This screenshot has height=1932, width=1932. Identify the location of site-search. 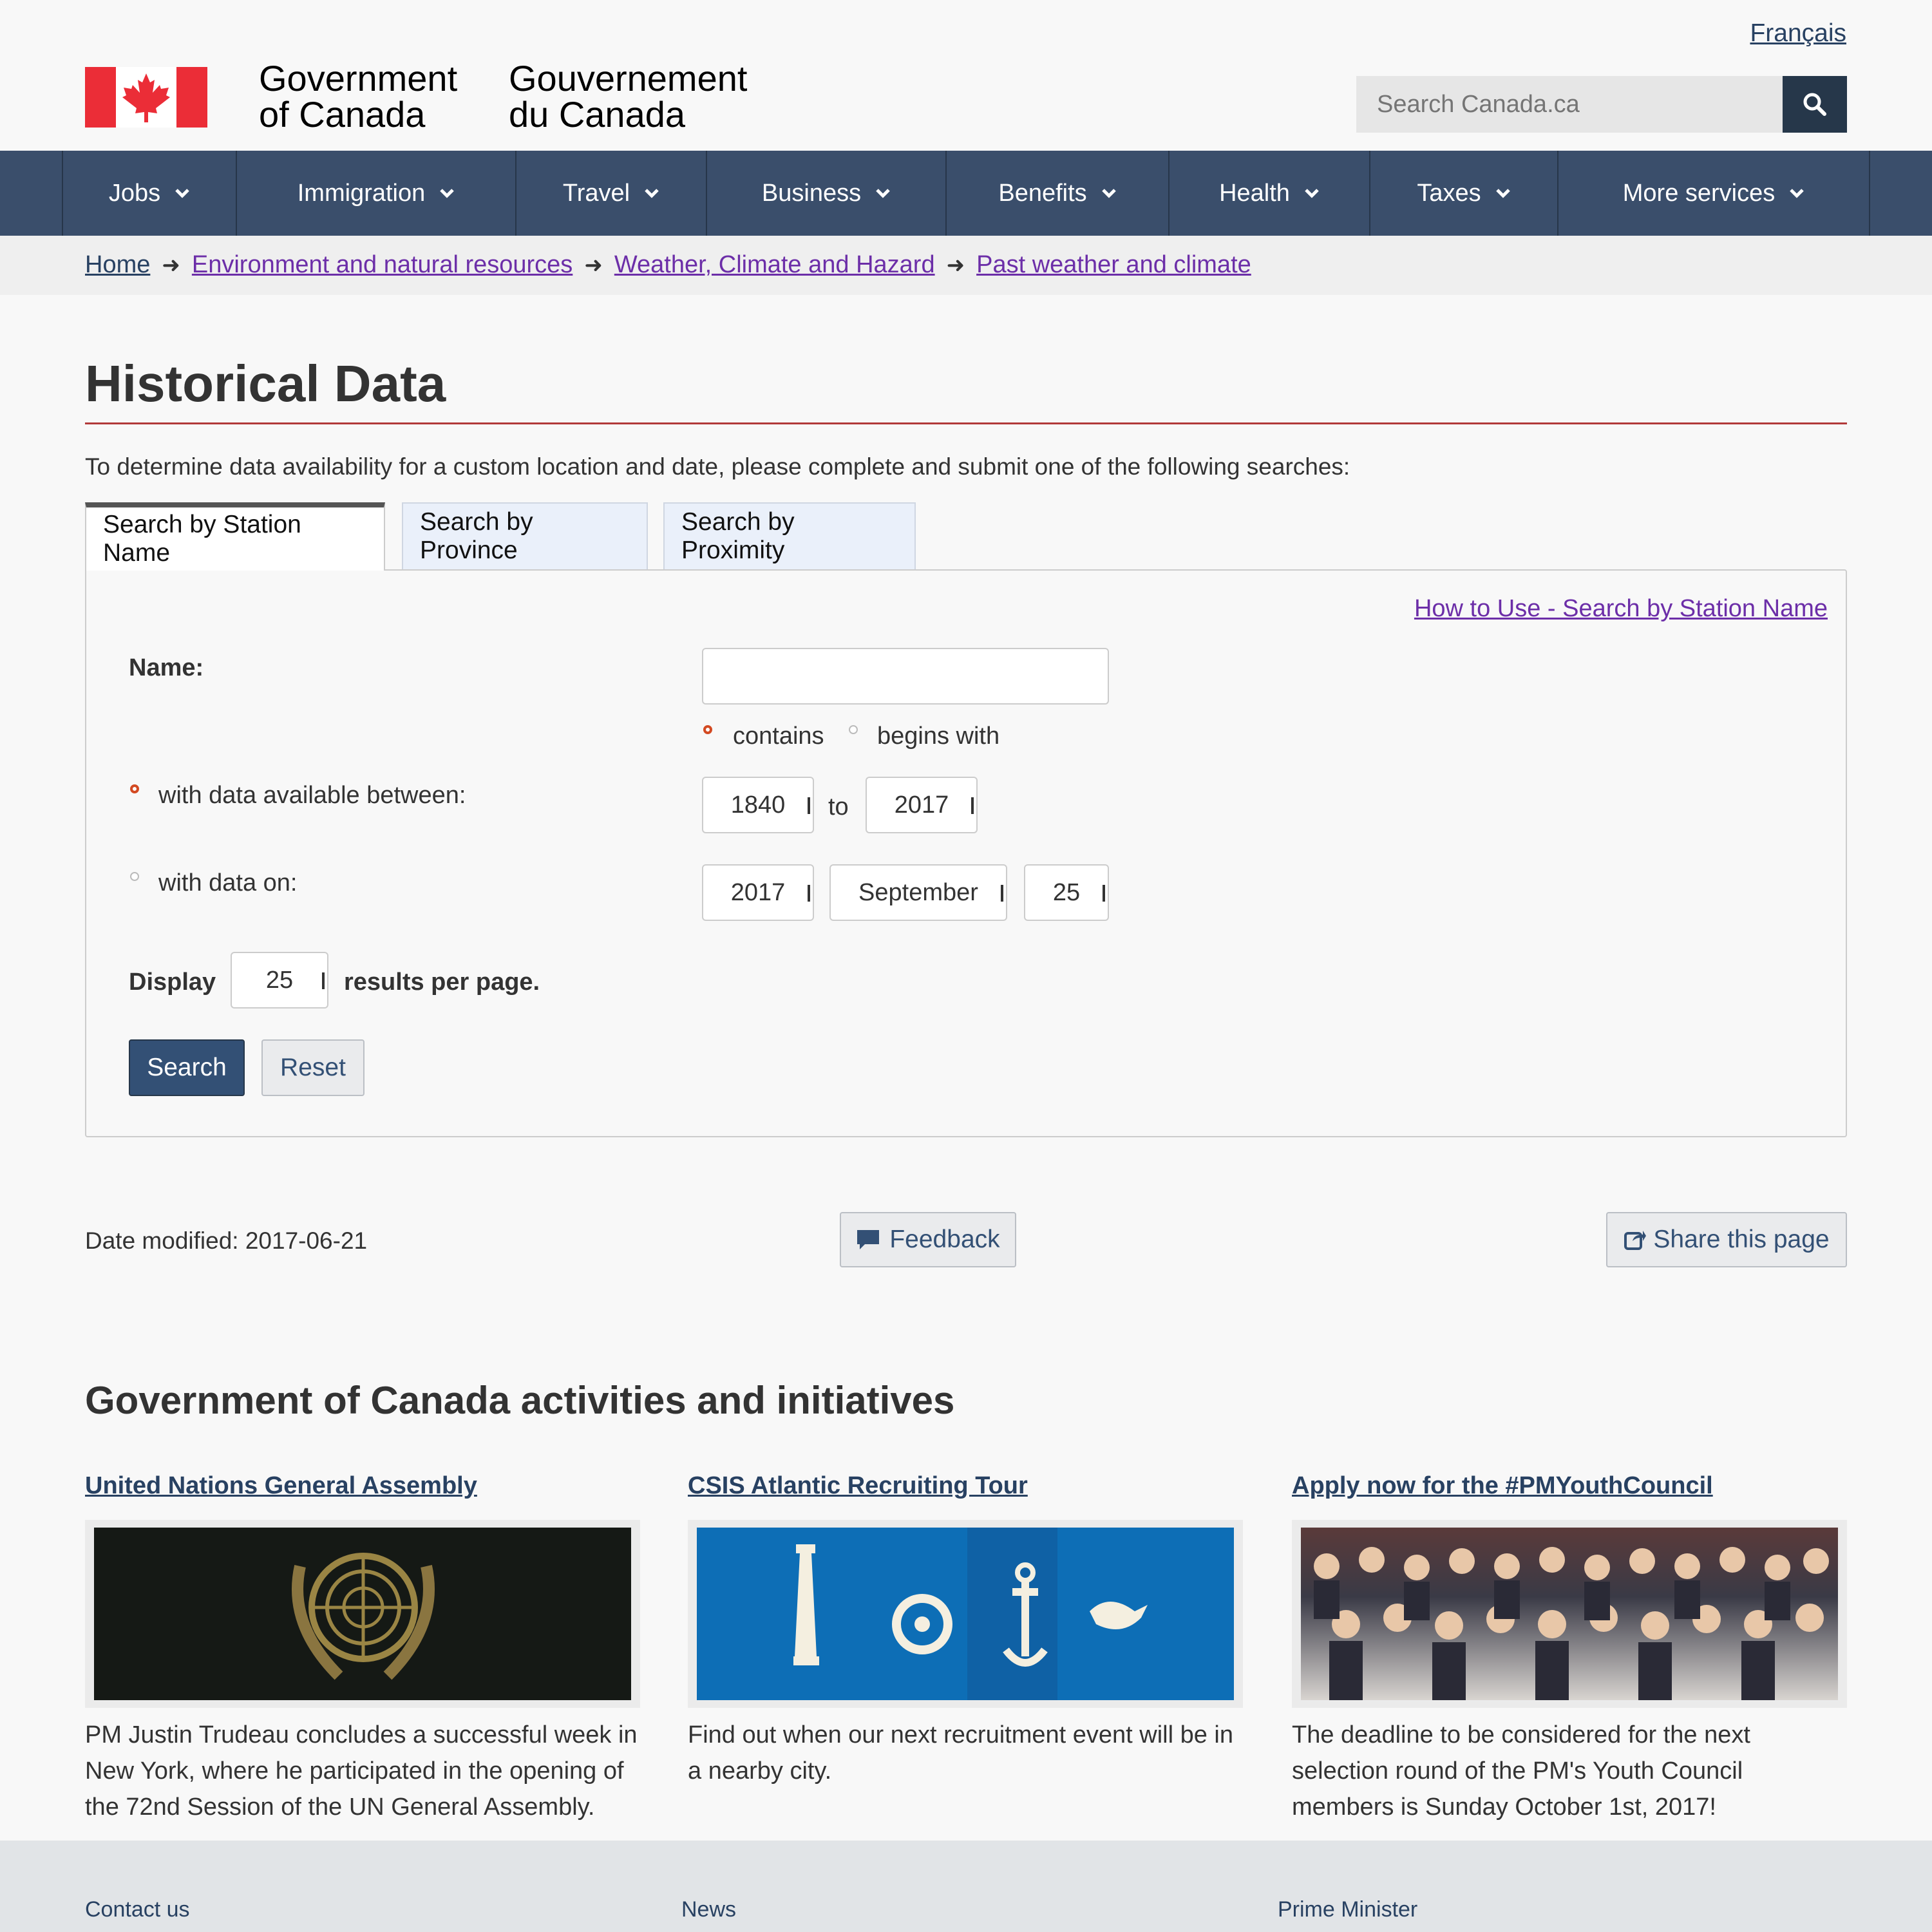
(1601, 104).